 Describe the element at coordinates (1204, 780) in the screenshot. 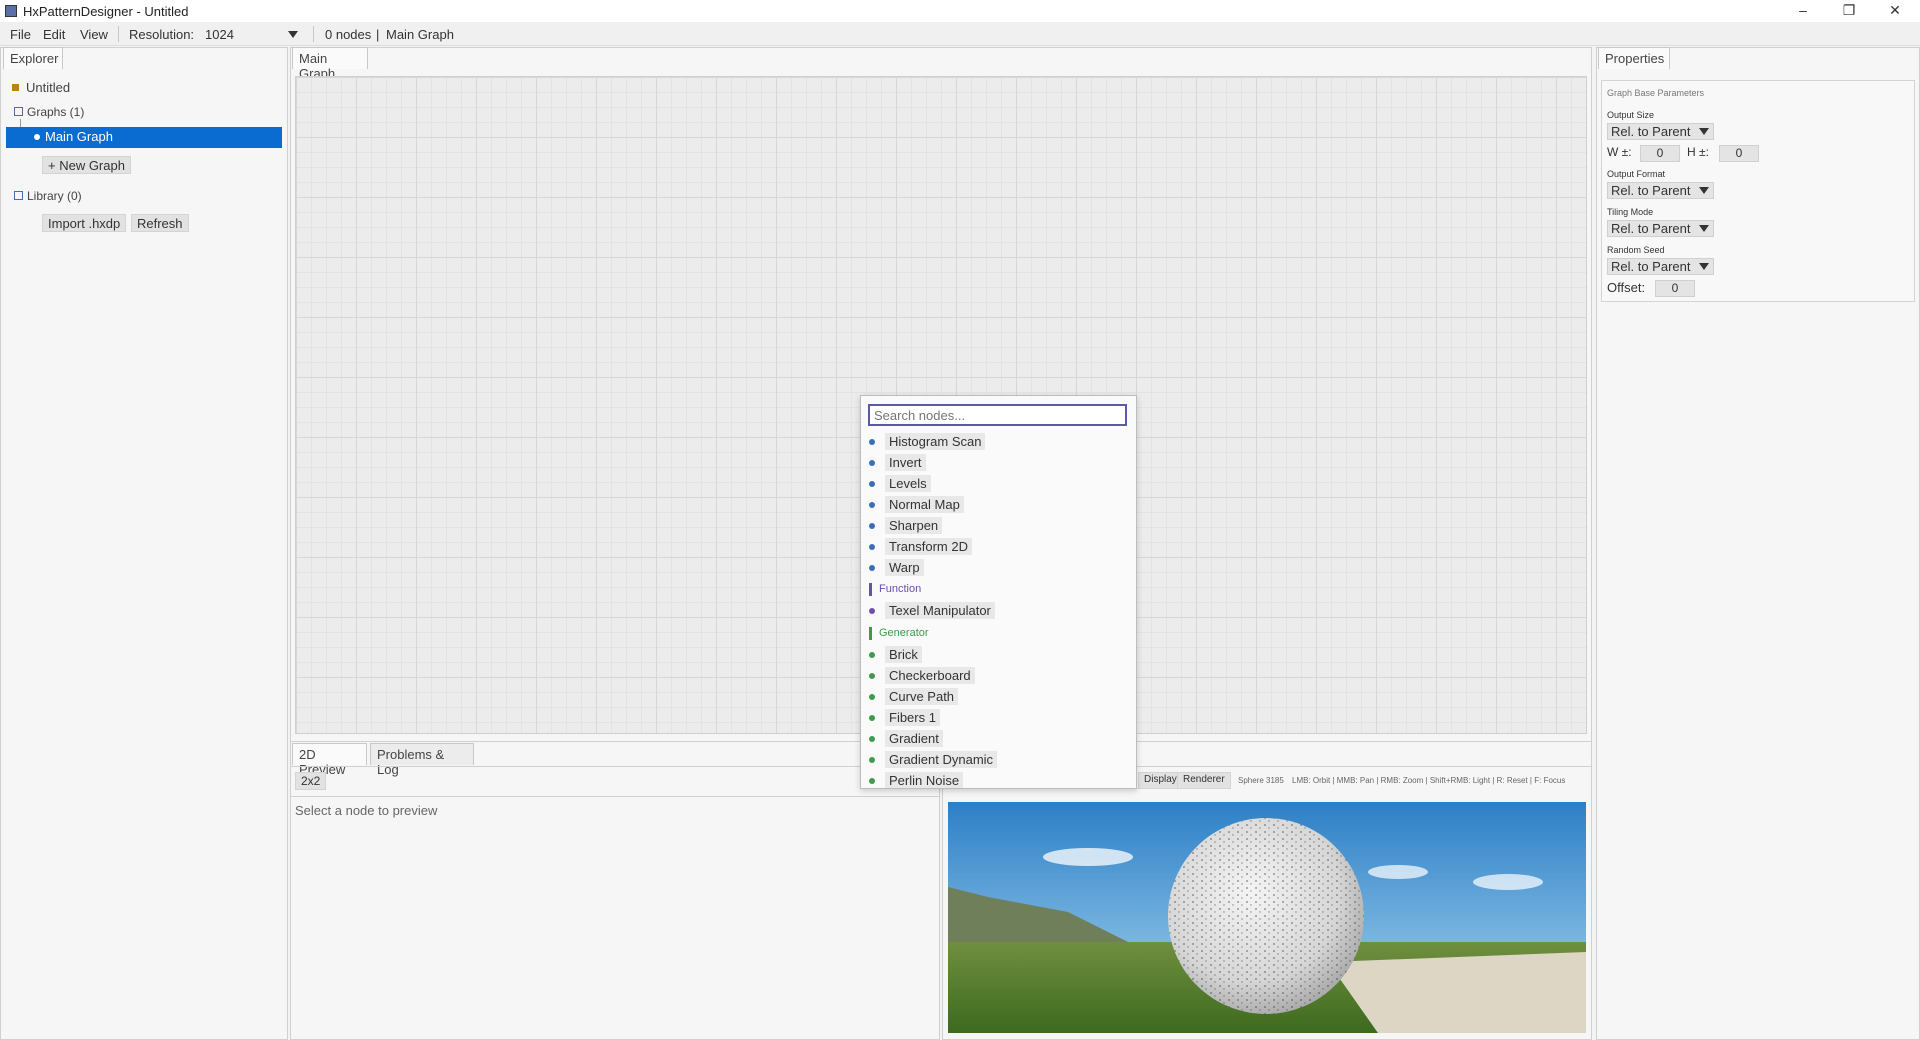

I see `renderer-button: Renderer` at that location.